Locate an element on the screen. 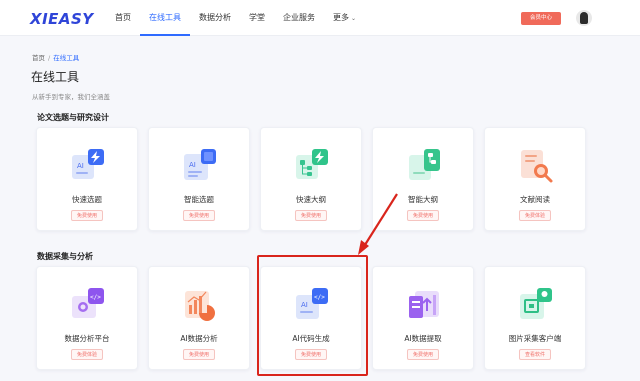 The image size is (640, 381). nav-more: 更多 ⌄ is located at coordinates (344, 18).